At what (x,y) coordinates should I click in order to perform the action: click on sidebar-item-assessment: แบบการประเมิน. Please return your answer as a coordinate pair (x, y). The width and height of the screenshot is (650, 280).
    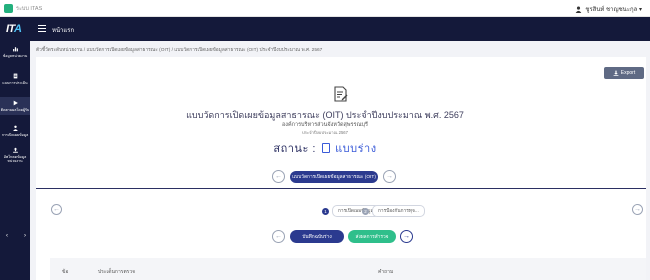
    Looking at the image, I should click on (15, 79).